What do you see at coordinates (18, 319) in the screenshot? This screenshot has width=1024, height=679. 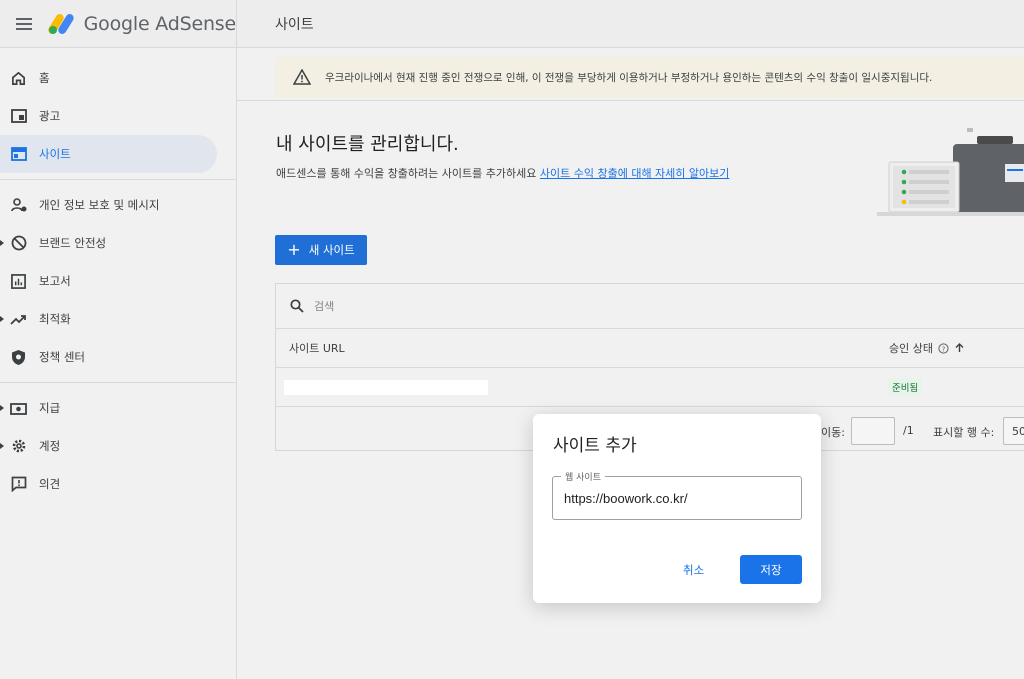 I see `trending-icon` at bounding box center [18, 319].